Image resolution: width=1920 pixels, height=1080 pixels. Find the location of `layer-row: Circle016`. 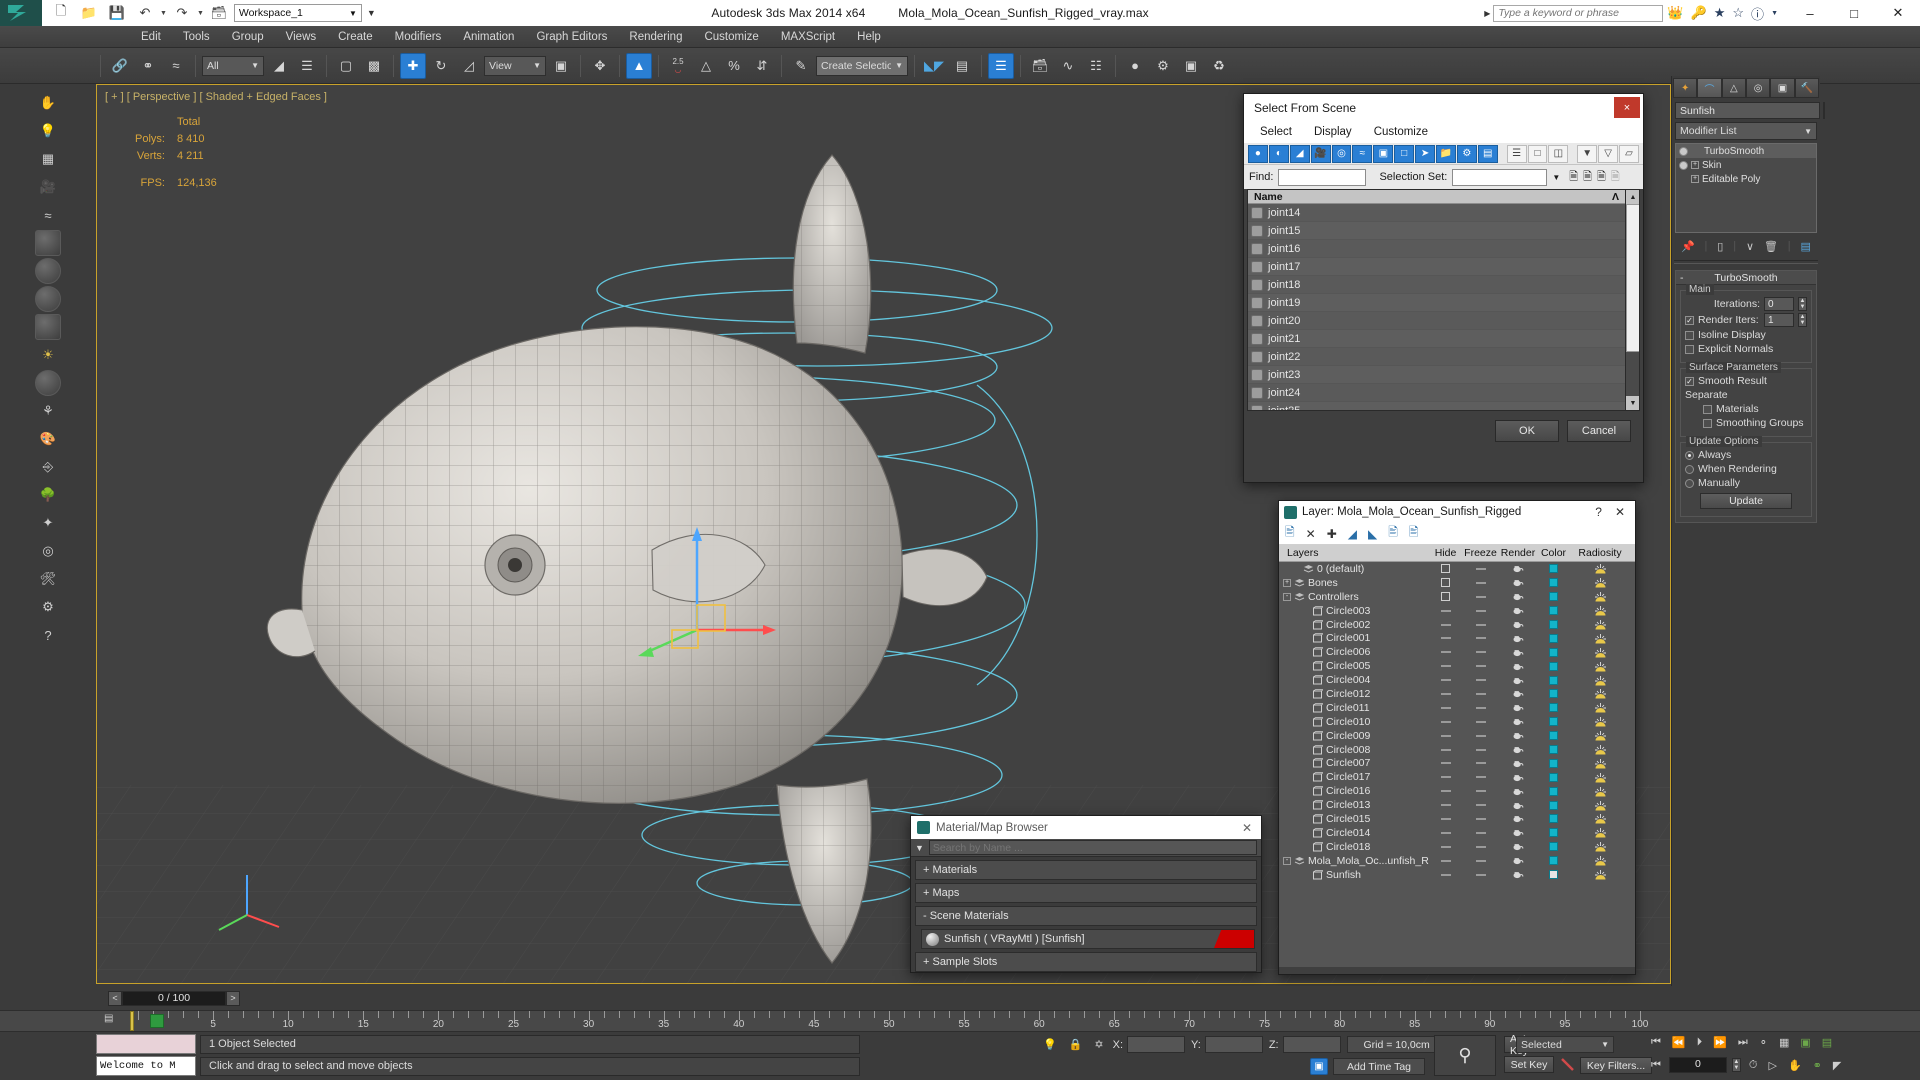

layer-row: Circle016 is located at coordinates (1457, 791).